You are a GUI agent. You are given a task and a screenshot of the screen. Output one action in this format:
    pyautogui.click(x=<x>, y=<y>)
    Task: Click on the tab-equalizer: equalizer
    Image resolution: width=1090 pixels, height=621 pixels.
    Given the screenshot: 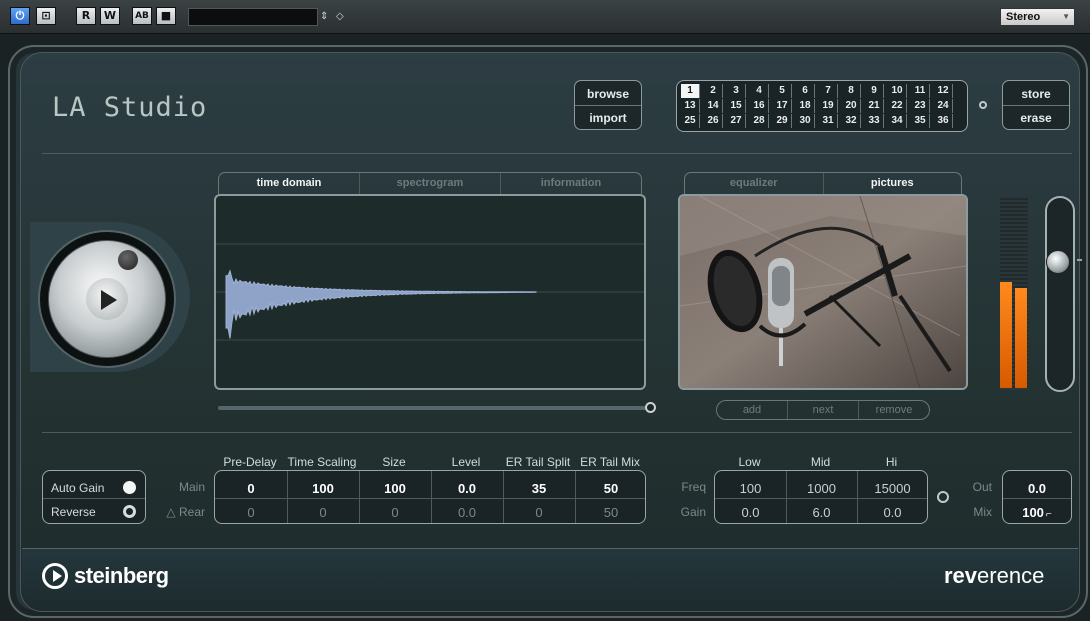 What is the action you would take?
    pyautogui.click(x=754, y=183)
    